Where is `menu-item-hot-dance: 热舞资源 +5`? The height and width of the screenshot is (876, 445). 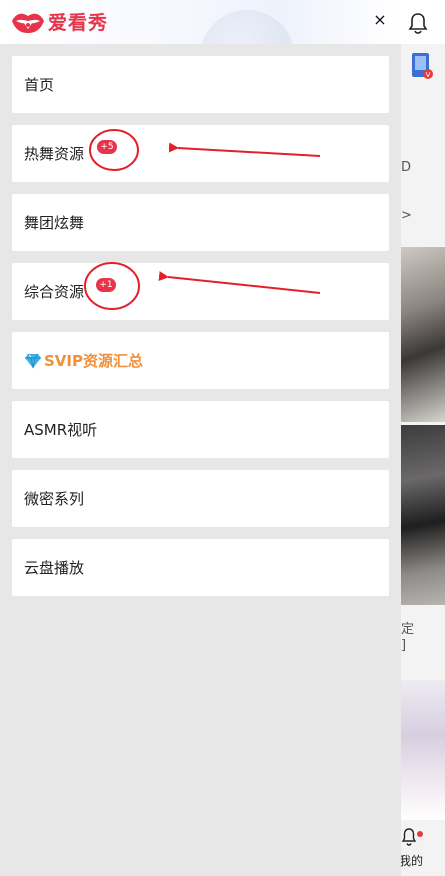 menu-item-hot-dance: 热舞资源 +5 is located at coordinates (200, 153).